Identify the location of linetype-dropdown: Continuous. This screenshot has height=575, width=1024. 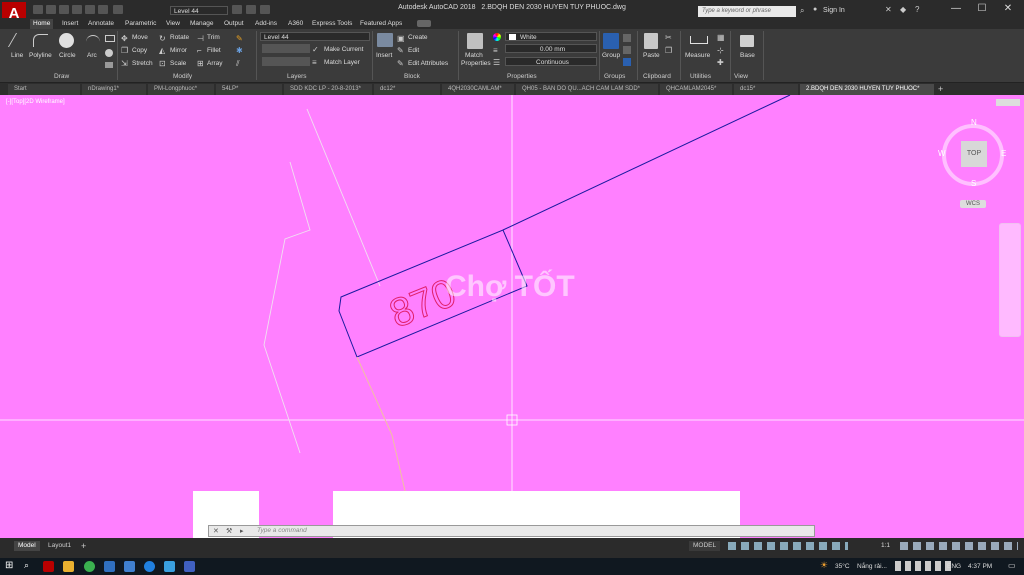
(551, 61).